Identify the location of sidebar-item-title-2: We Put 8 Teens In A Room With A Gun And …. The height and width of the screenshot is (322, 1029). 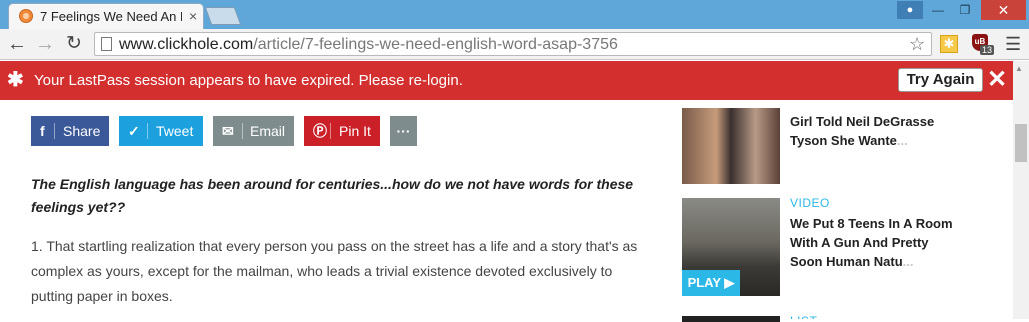
(875, 242).